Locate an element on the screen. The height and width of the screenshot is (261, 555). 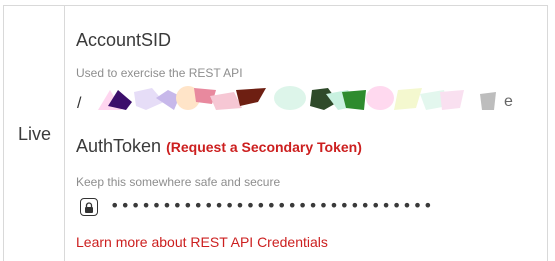
environment-label: Live is located at coordinates (35, 134).